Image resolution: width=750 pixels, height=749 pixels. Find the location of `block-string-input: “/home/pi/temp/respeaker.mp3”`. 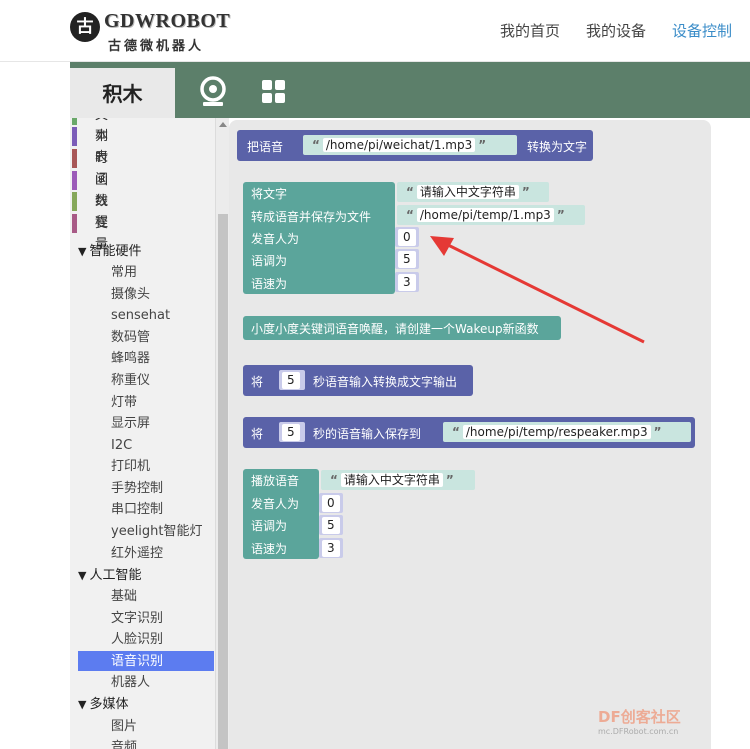

block-string-input: “/home/pi/temp/respeaker.mp3” is located at coordinates (567, 432).